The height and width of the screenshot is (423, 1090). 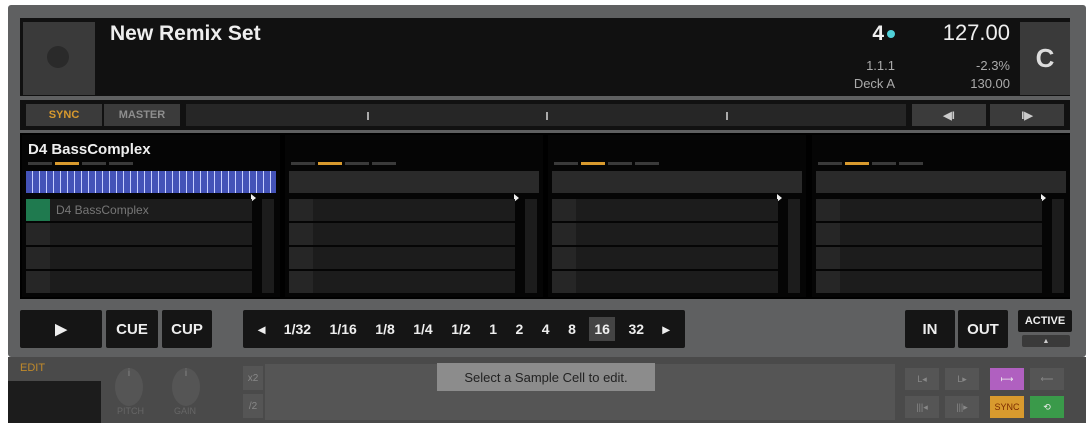 What do you see at coordinates (297, 329) in the screenshot?
I see `loop-size-option: 1/32` at bounding box center [297, 329].